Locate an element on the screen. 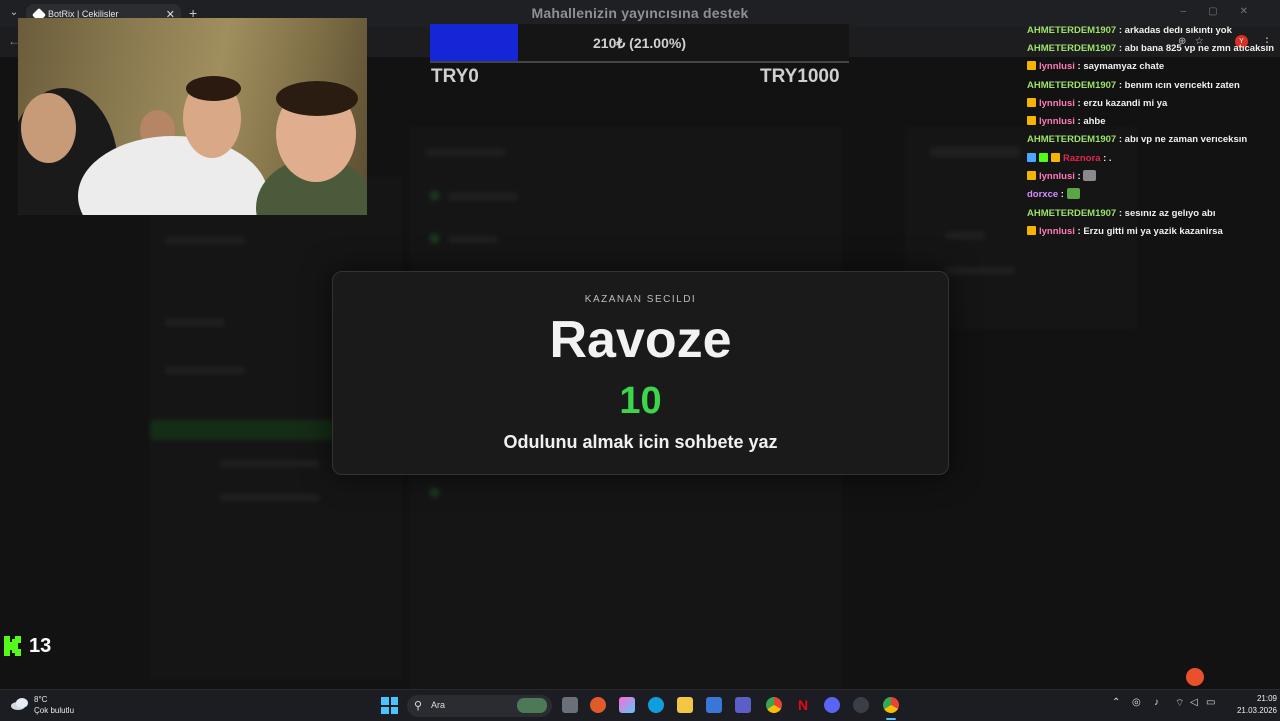 The image size is (1280, 721). chat-message: lynnlusi : saymamyaz chate is located at coordinates (1152, 67).